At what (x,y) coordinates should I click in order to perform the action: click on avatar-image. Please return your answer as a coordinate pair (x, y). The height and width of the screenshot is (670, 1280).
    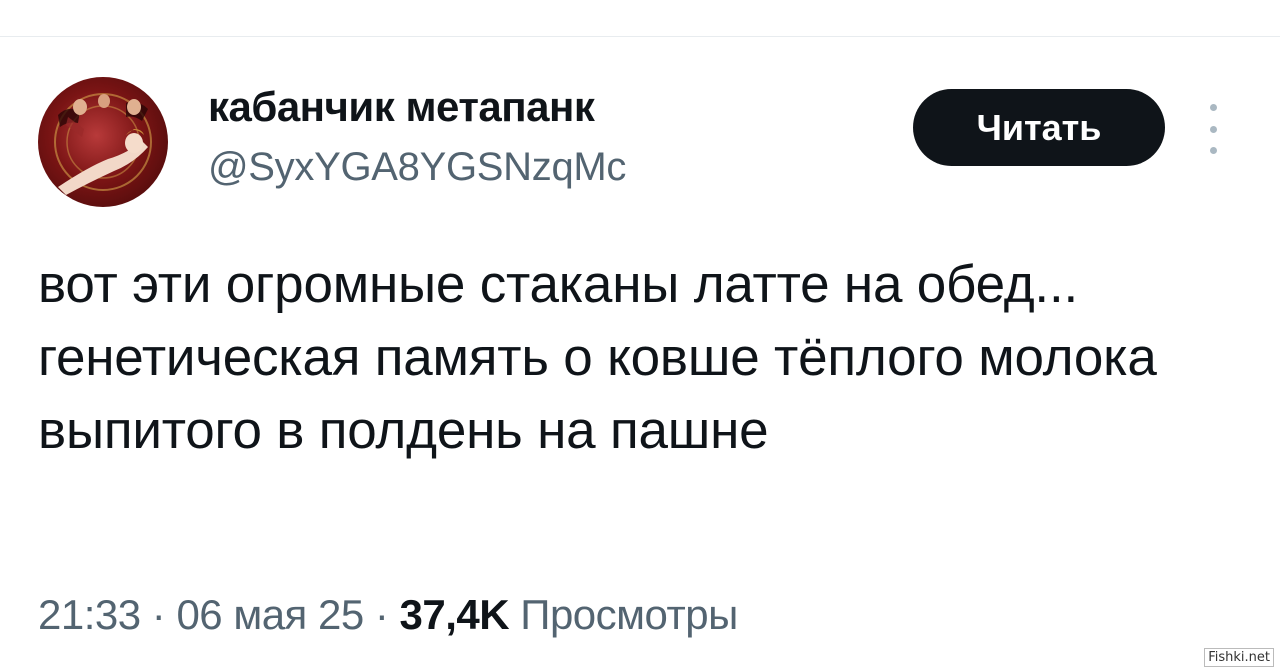
    Looking at the image, I should click on (103, 144).